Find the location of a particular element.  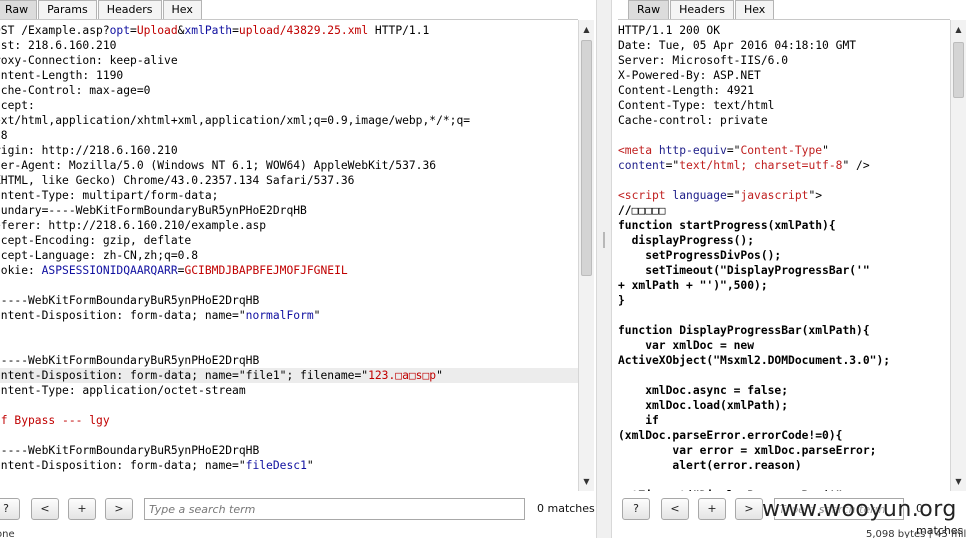

request-token: normalForm is located at coordinates (279, 315).